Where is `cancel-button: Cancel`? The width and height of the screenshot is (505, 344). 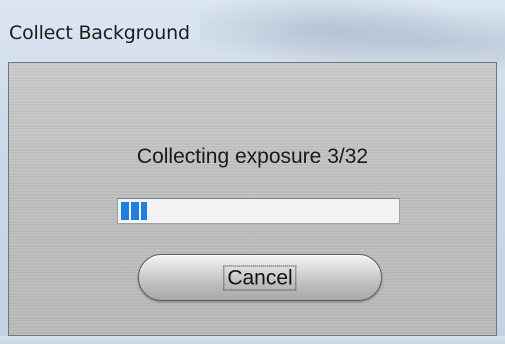 cancel-button: Cancel is located at coordinates (260, 277).